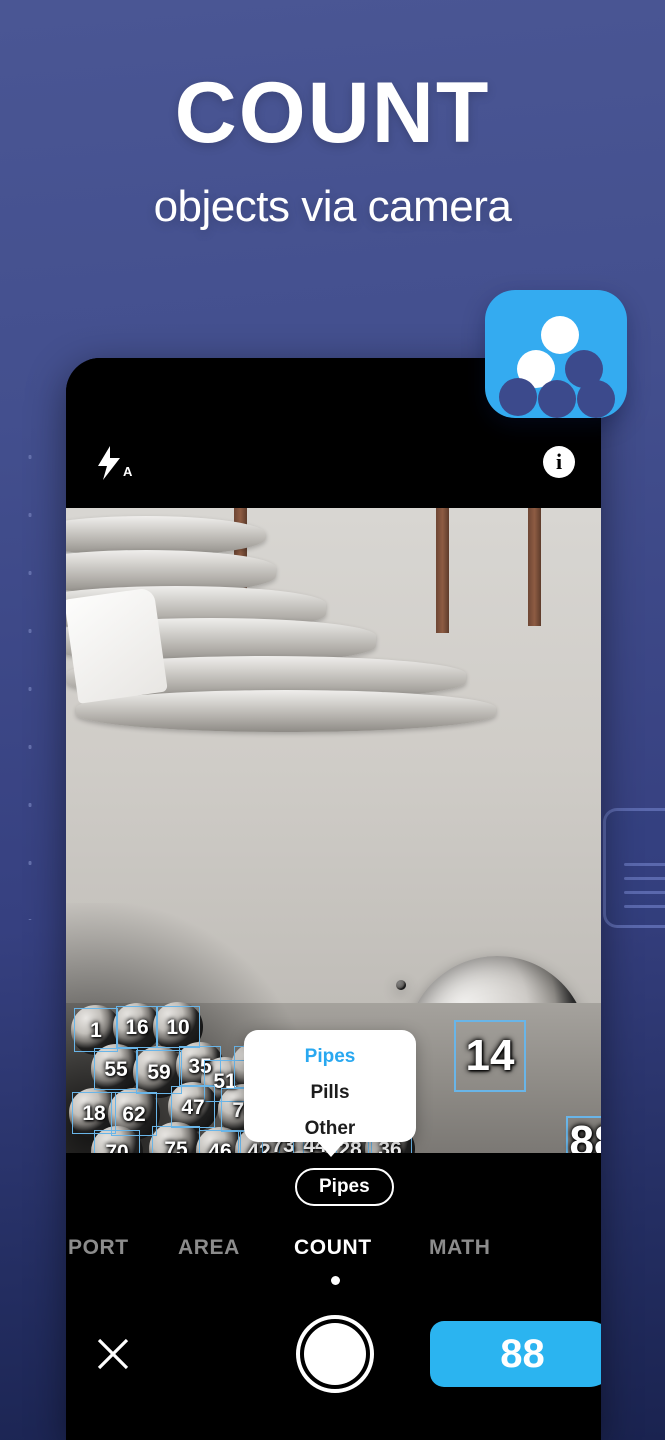  What do you see at coordinates (331, 1149) in the screenshot?
I see `dropdown-arrow-icon` at bounding box center [331, 1149].